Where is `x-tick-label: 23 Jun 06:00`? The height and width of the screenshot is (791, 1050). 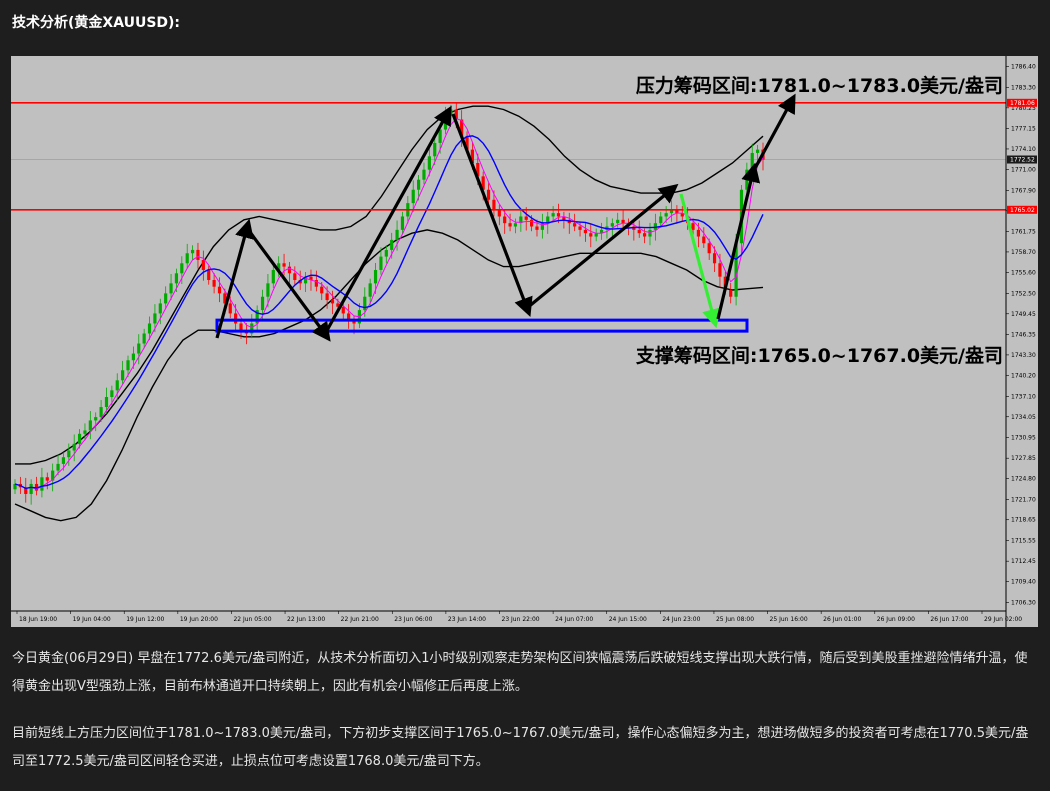 x-tick-label: 23 Jun 06:00 is located at coordinates (413, 619).